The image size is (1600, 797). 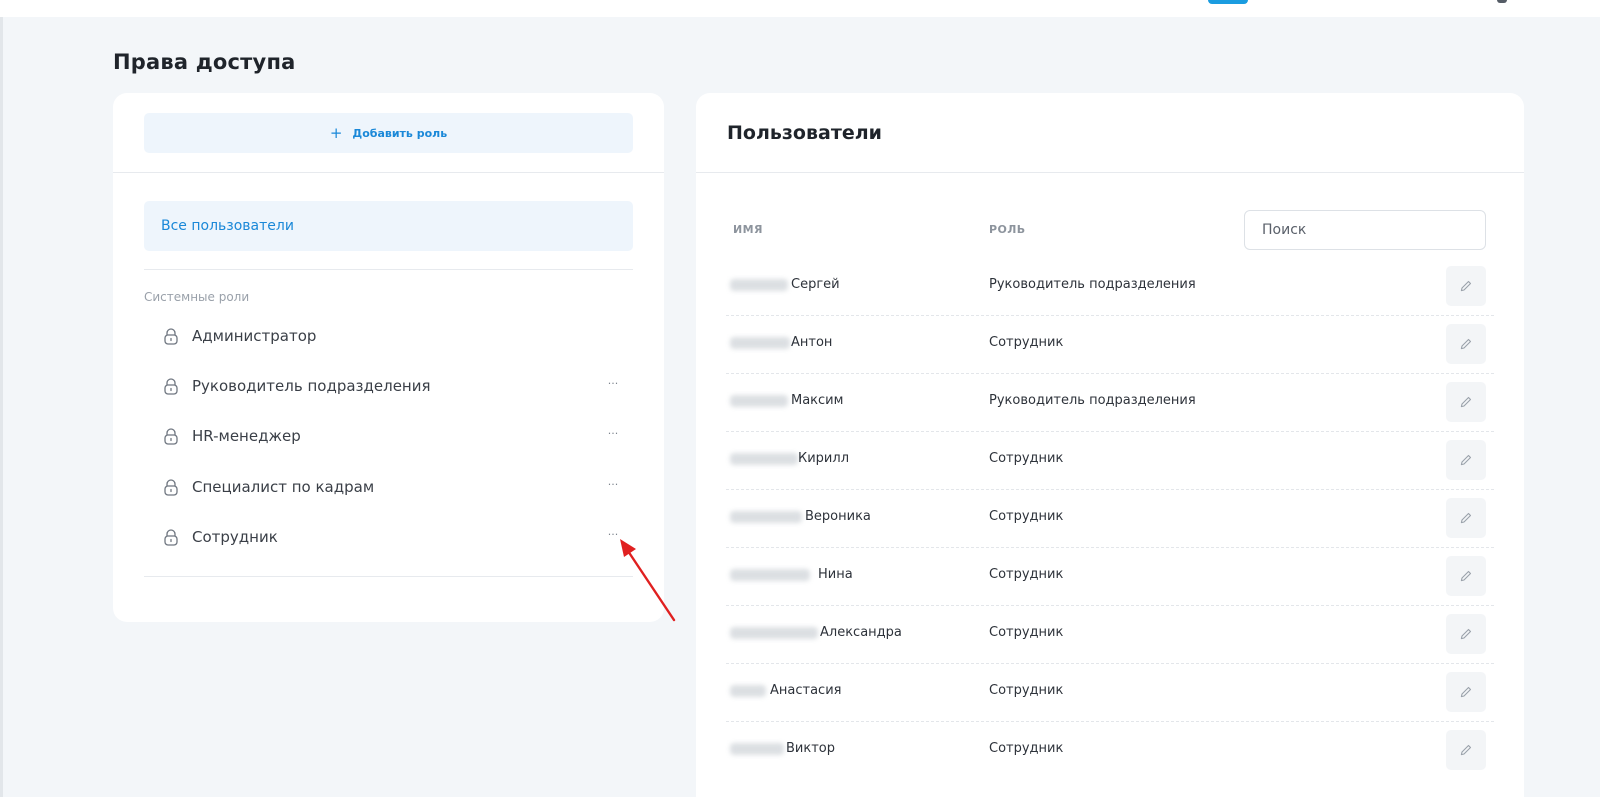 I want to click on section-label-system-roles: Системные роли, so click(x=197, y=297).